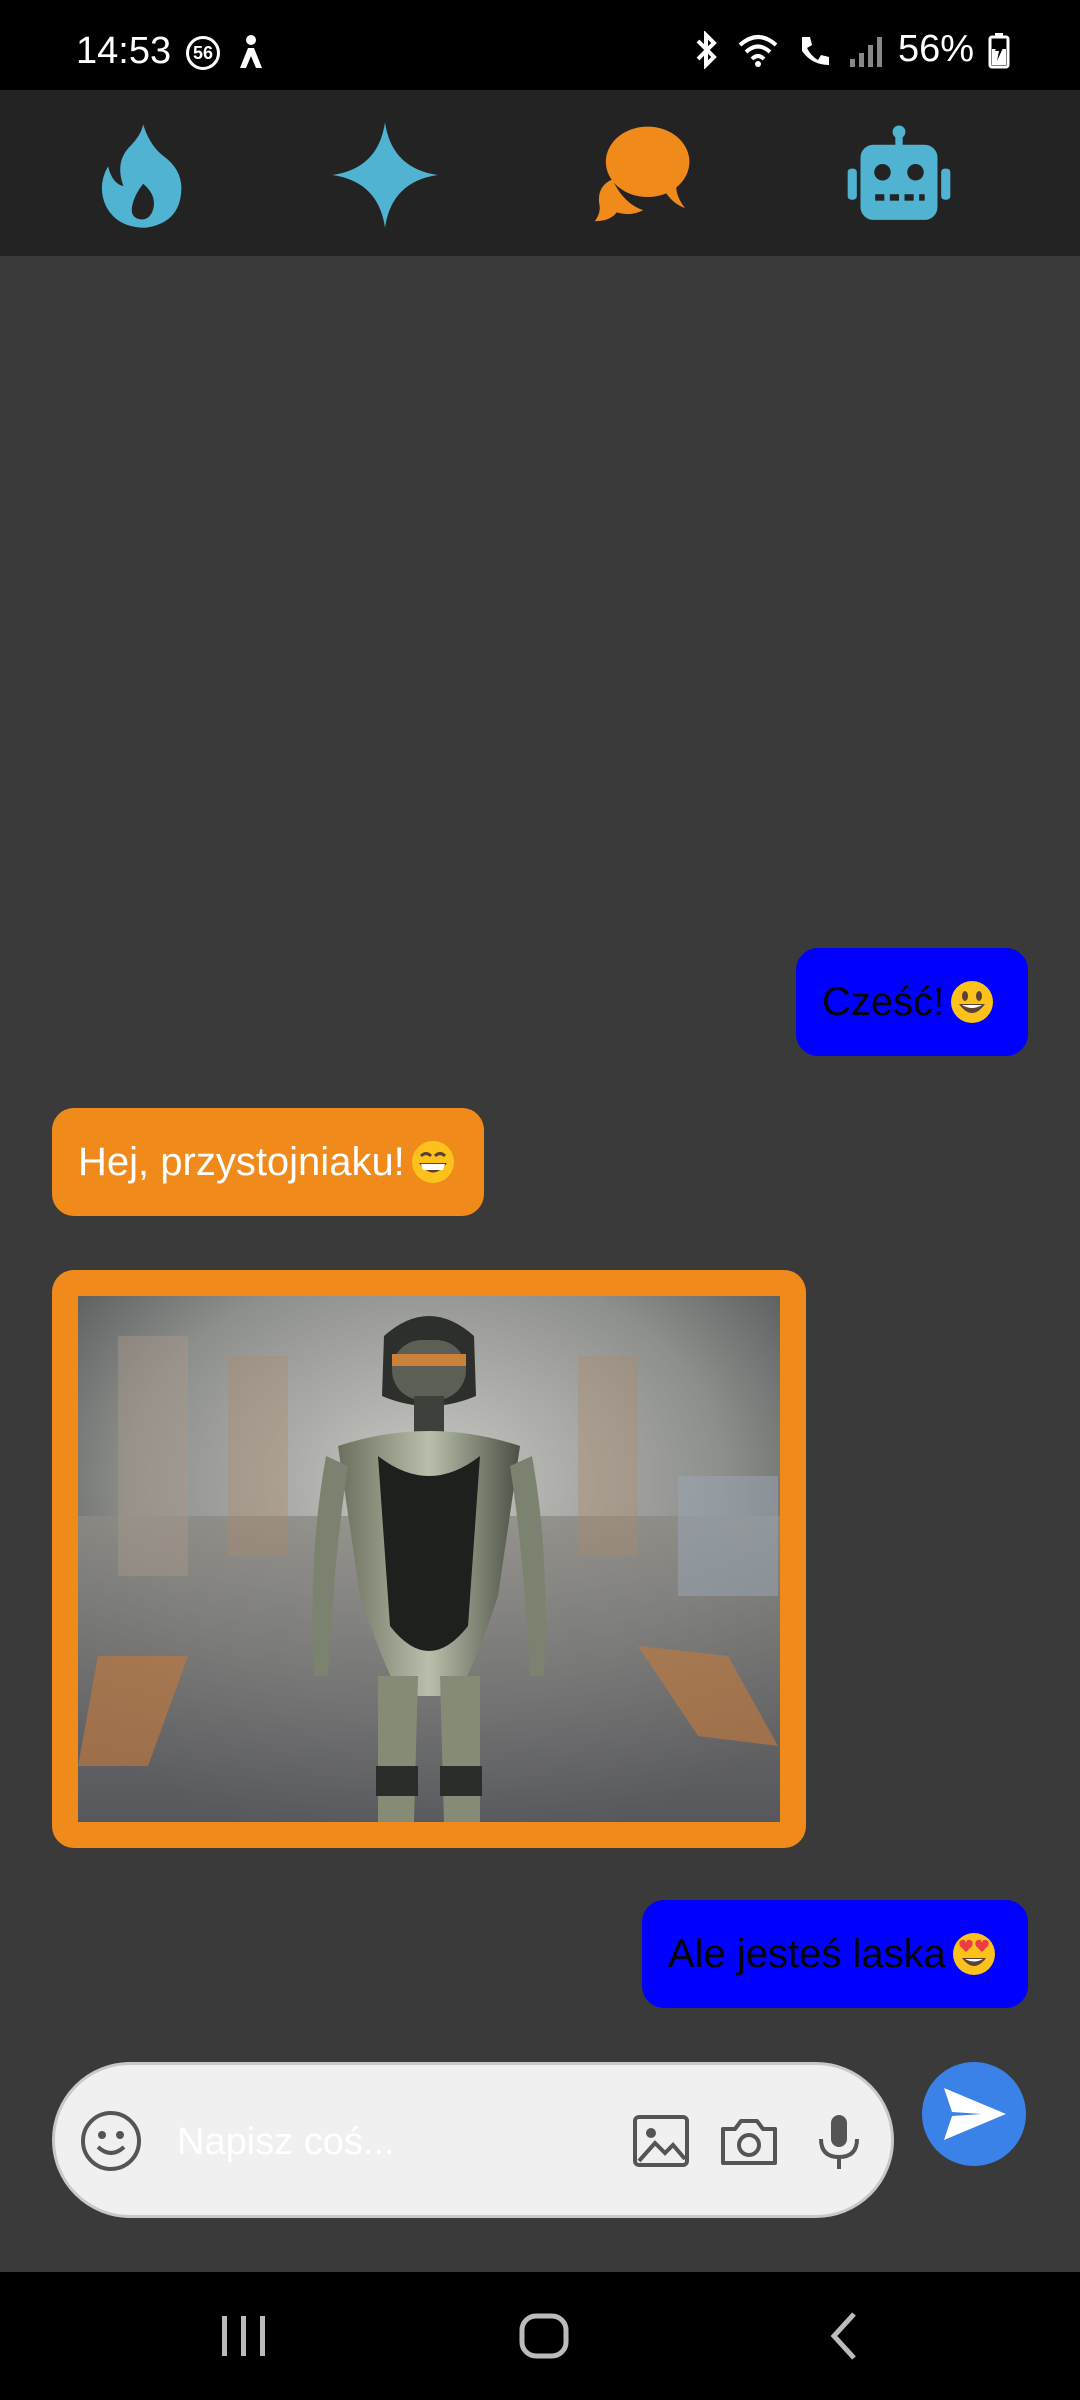 This screenshot has width=1080, height=2400. I want to click on send-button, so click(974, 2114).